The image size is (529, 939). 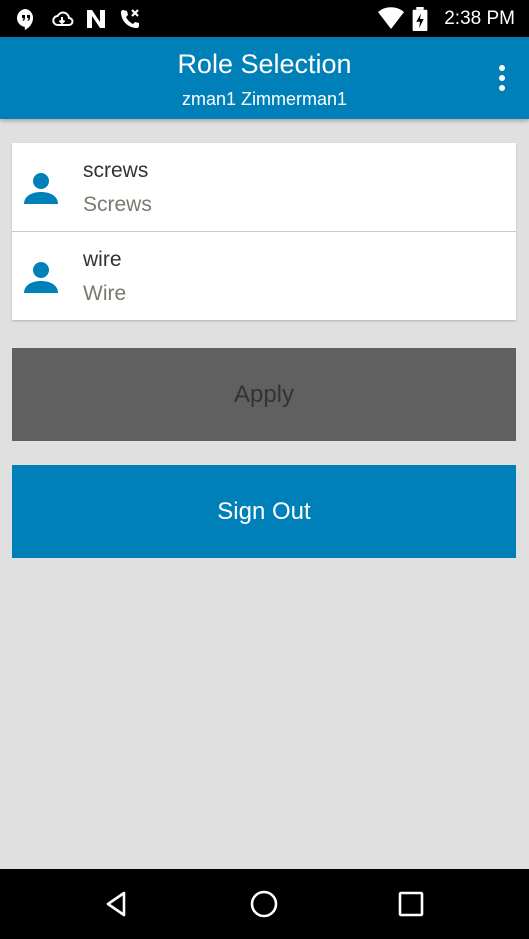 I want to click on missed-call-icon, so click(x=130, y=18).